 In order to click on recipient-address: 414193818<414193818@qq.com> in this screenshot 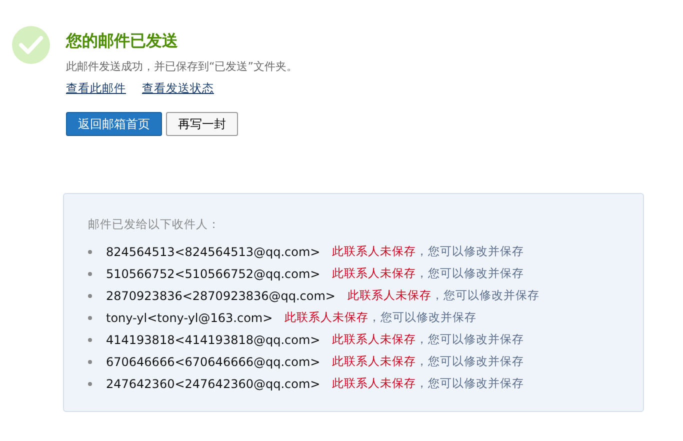, I will do `click(213, 340)`.